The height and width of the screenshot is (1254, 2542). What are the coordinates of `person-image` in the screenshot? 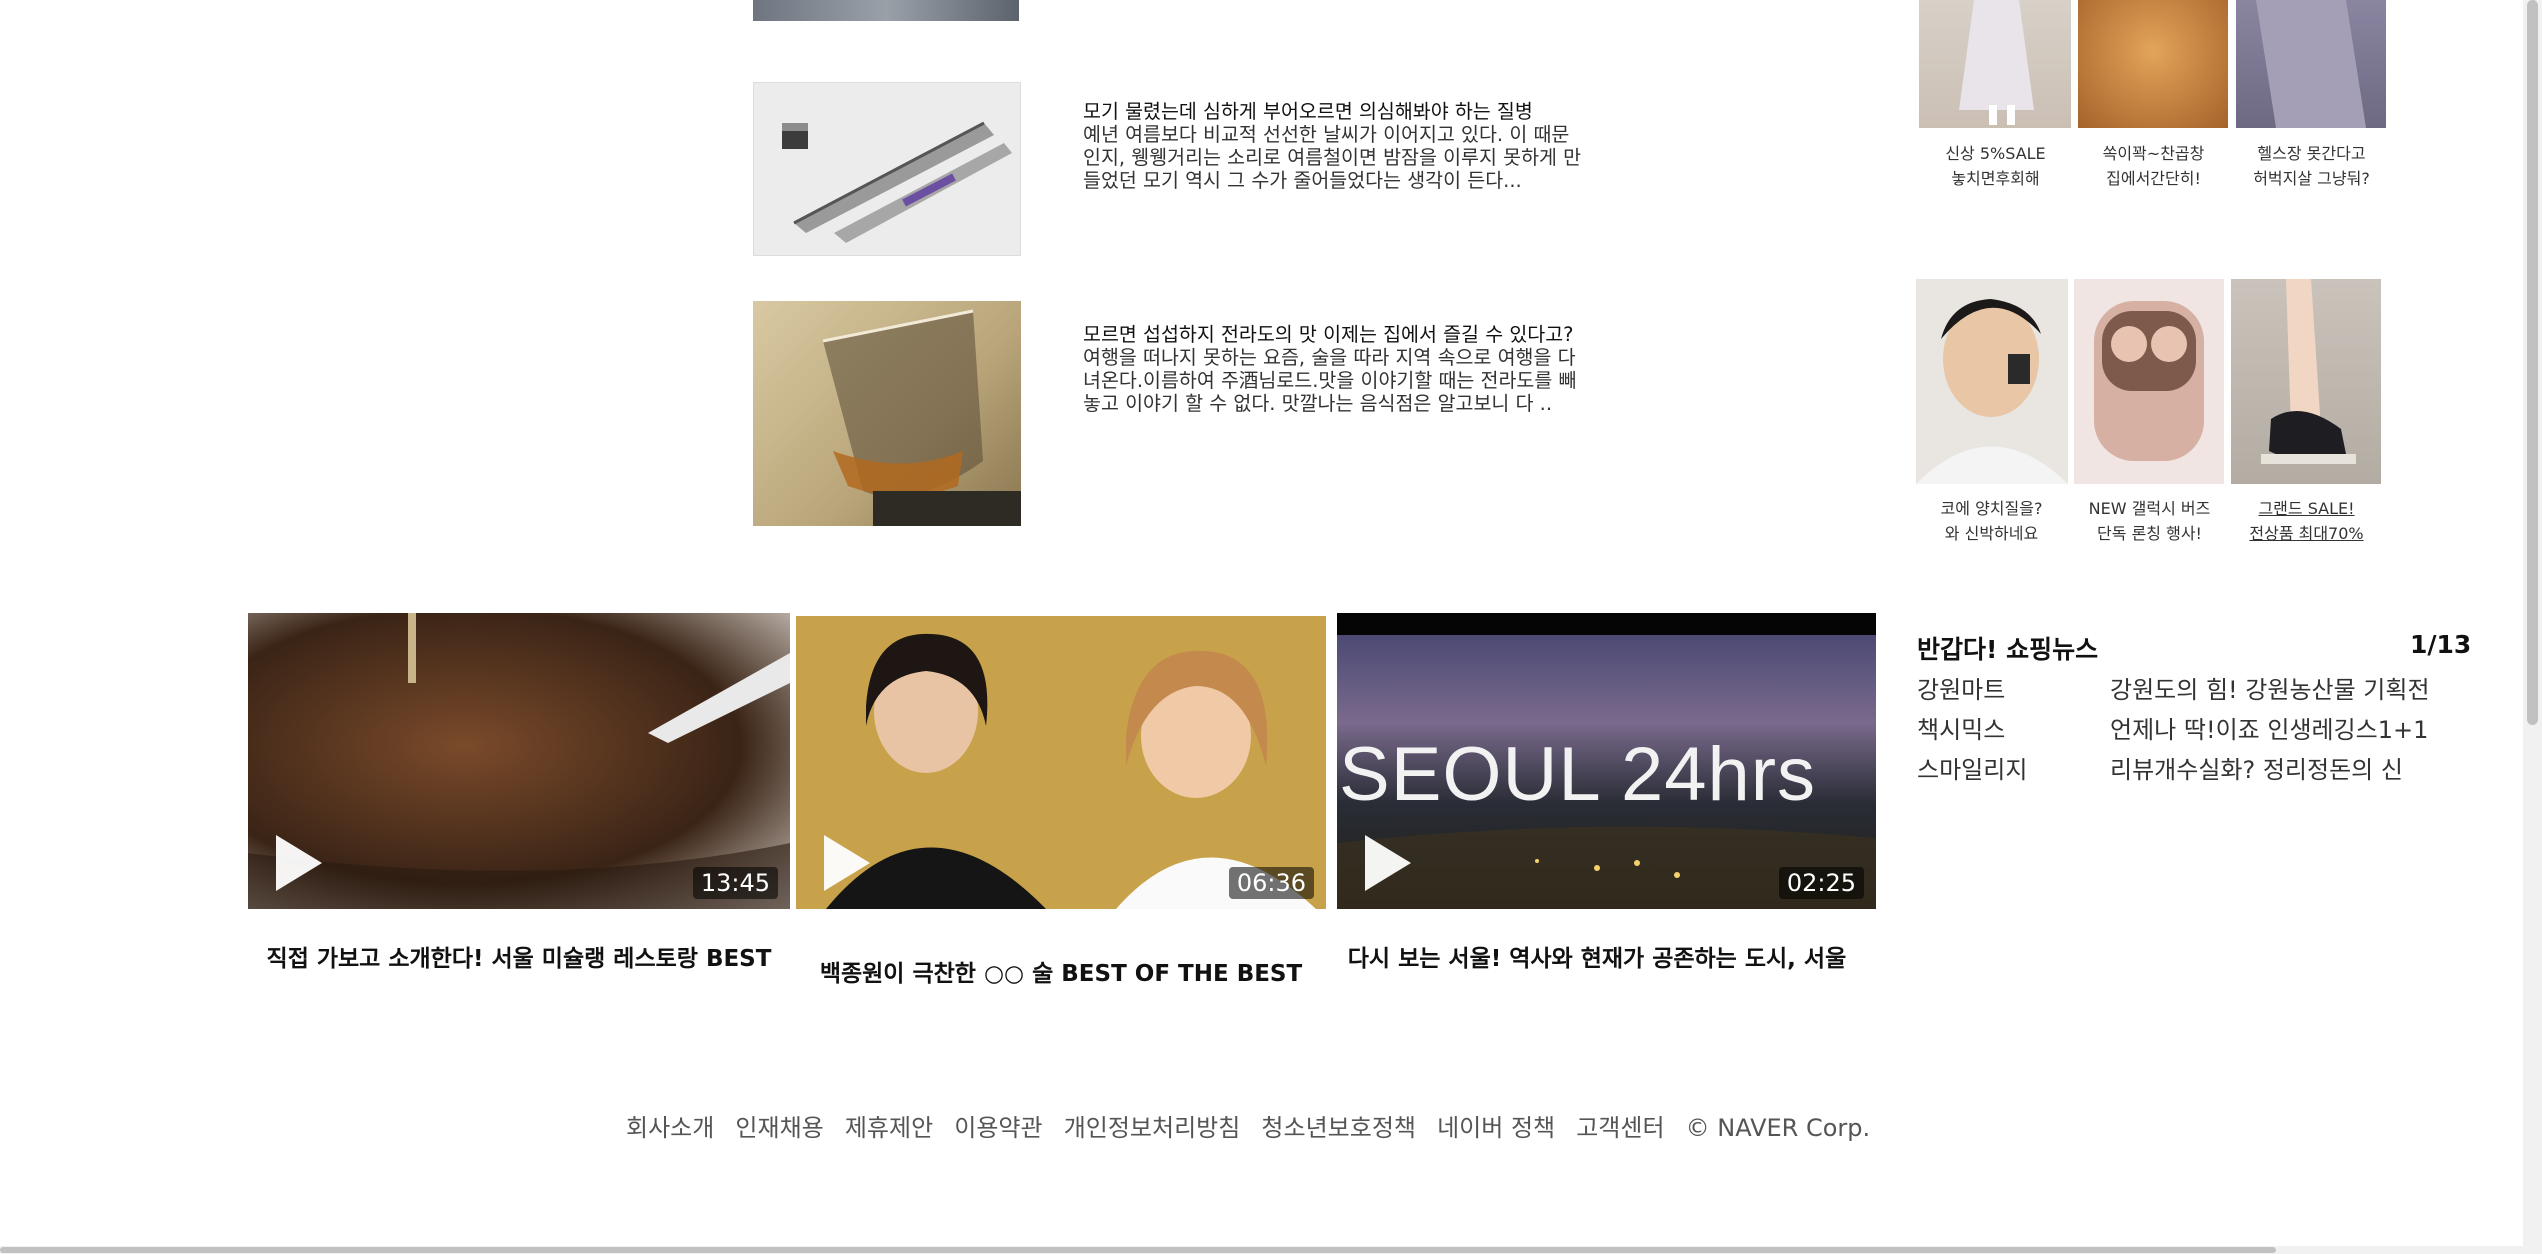 It's located at (1992, 391).